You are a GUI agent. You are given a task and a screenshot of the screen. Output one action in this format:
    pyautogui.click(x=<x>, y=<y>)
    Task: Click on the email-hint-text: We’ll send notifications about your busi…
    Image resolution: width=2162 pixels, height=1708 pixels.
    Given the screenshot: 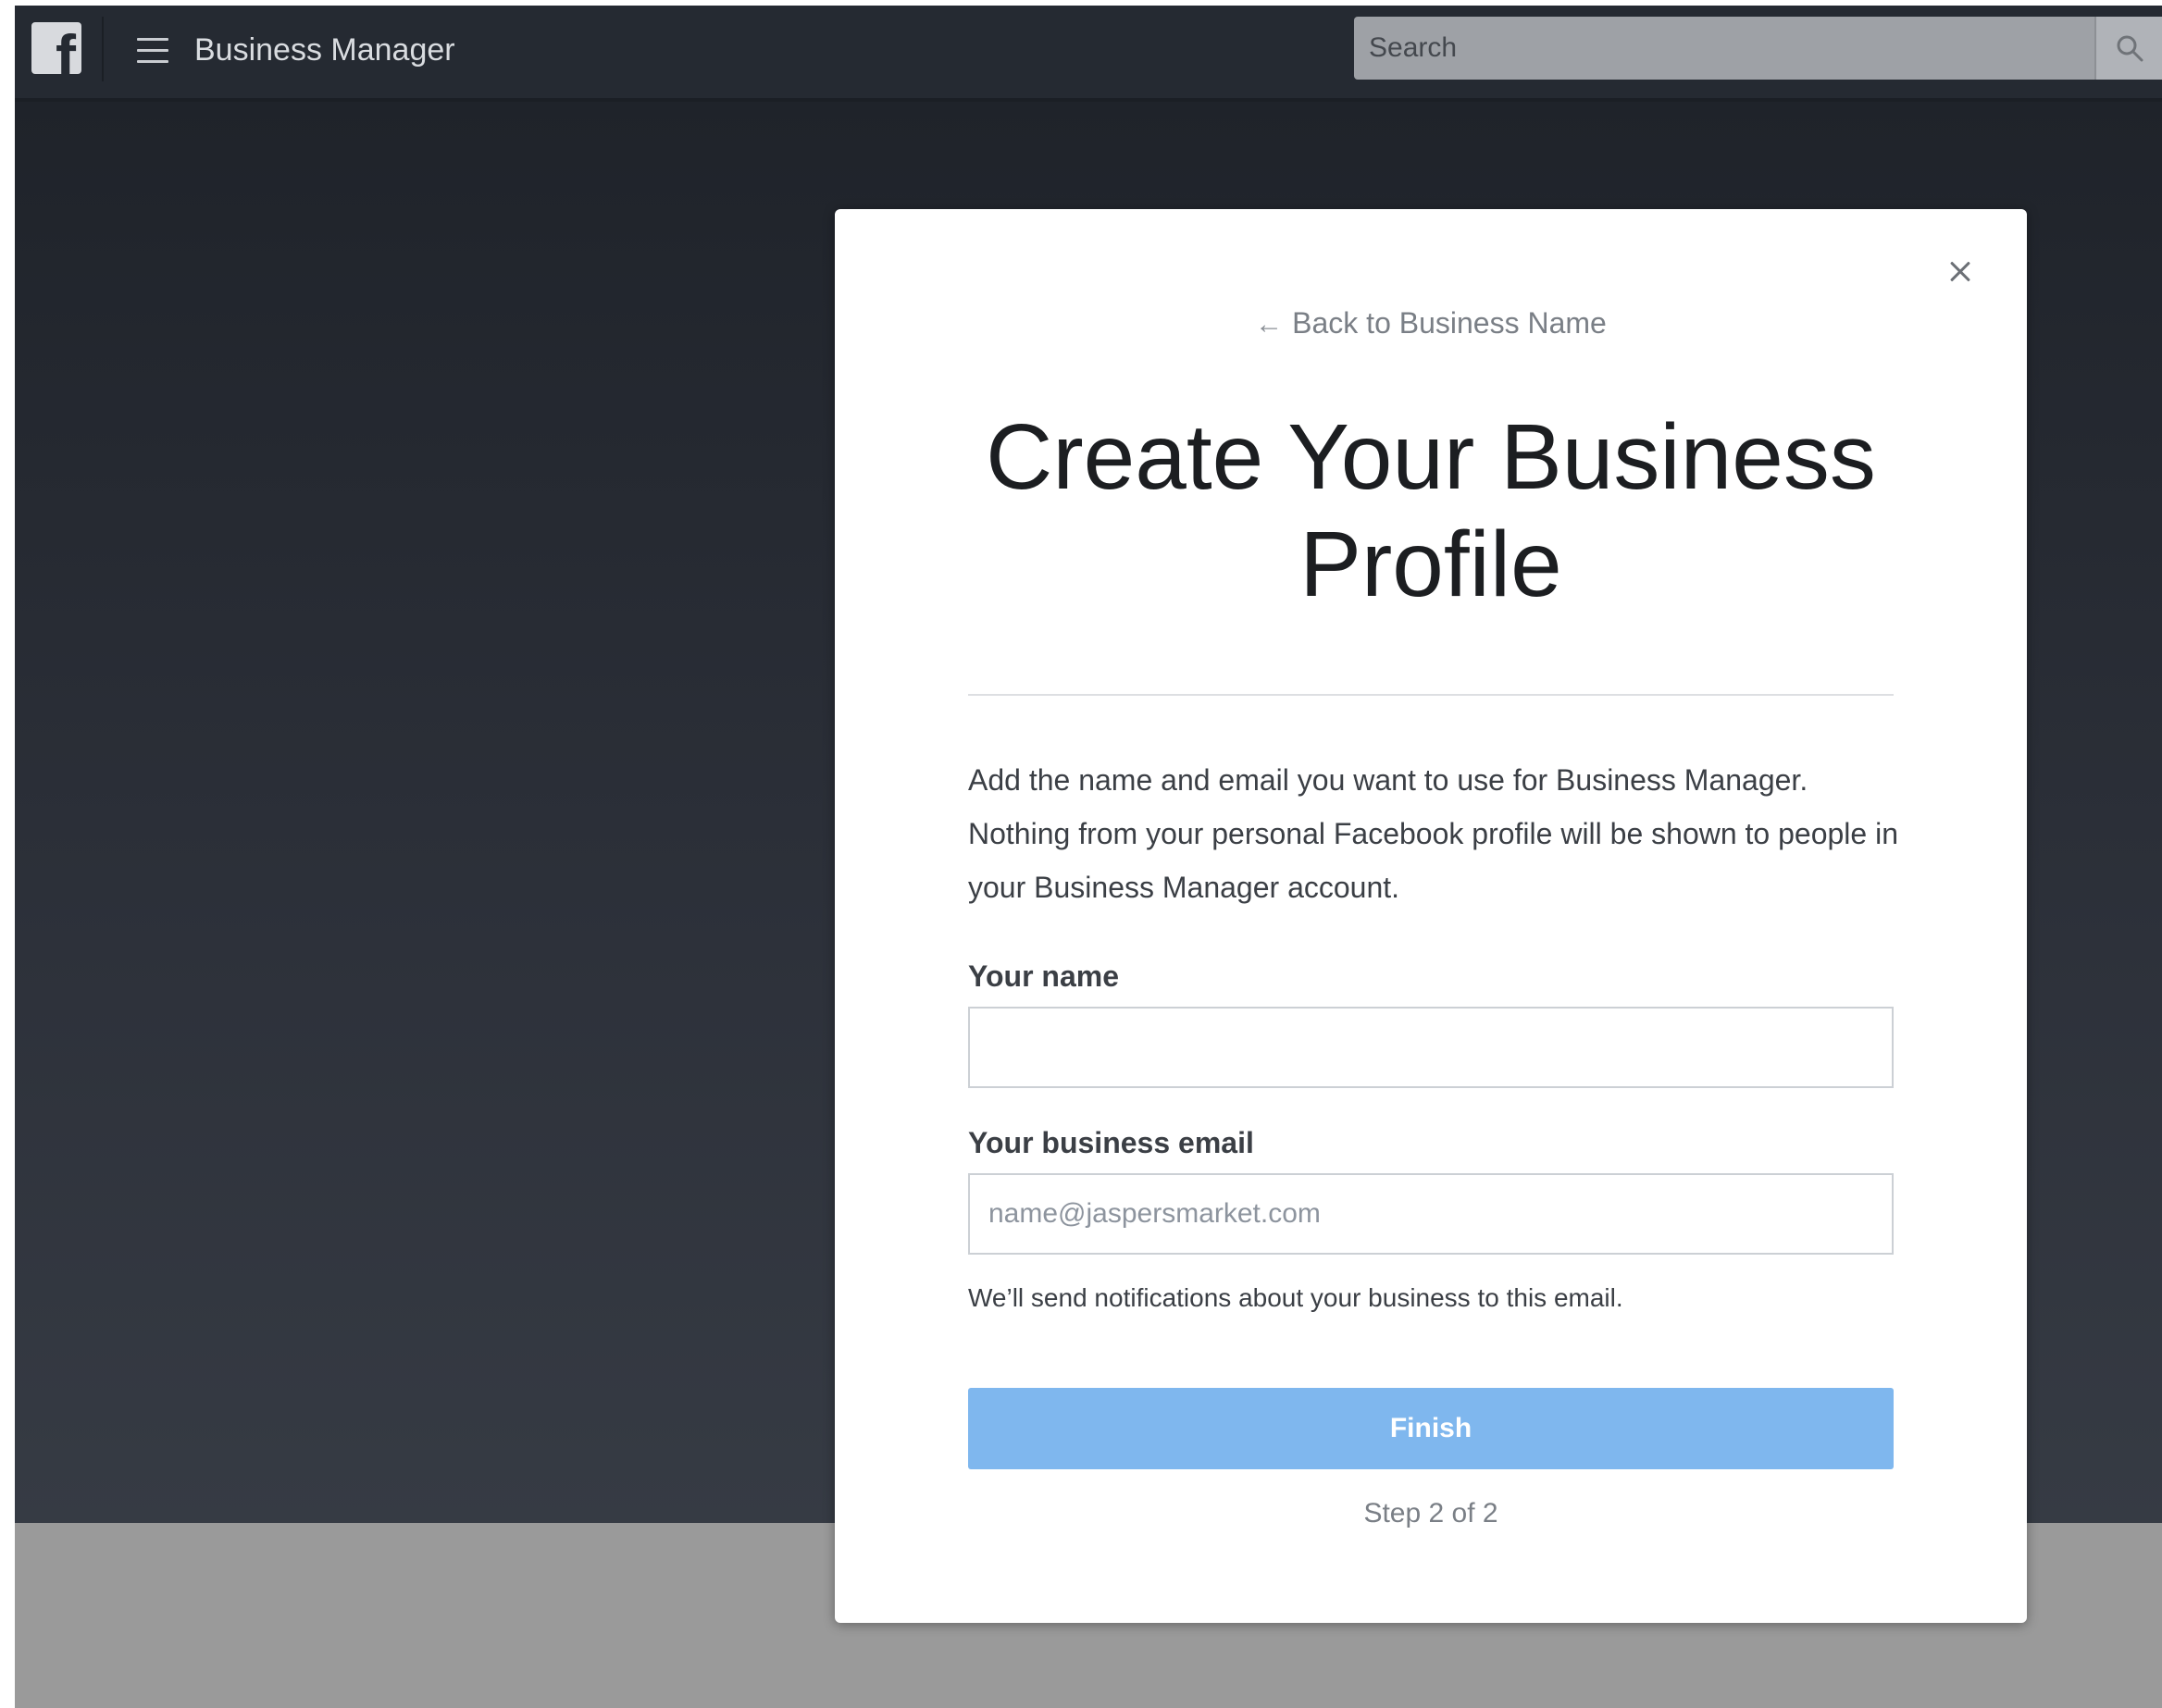 What is the action you would take?
    pyautogui.click(x=1295, y=1297)
    